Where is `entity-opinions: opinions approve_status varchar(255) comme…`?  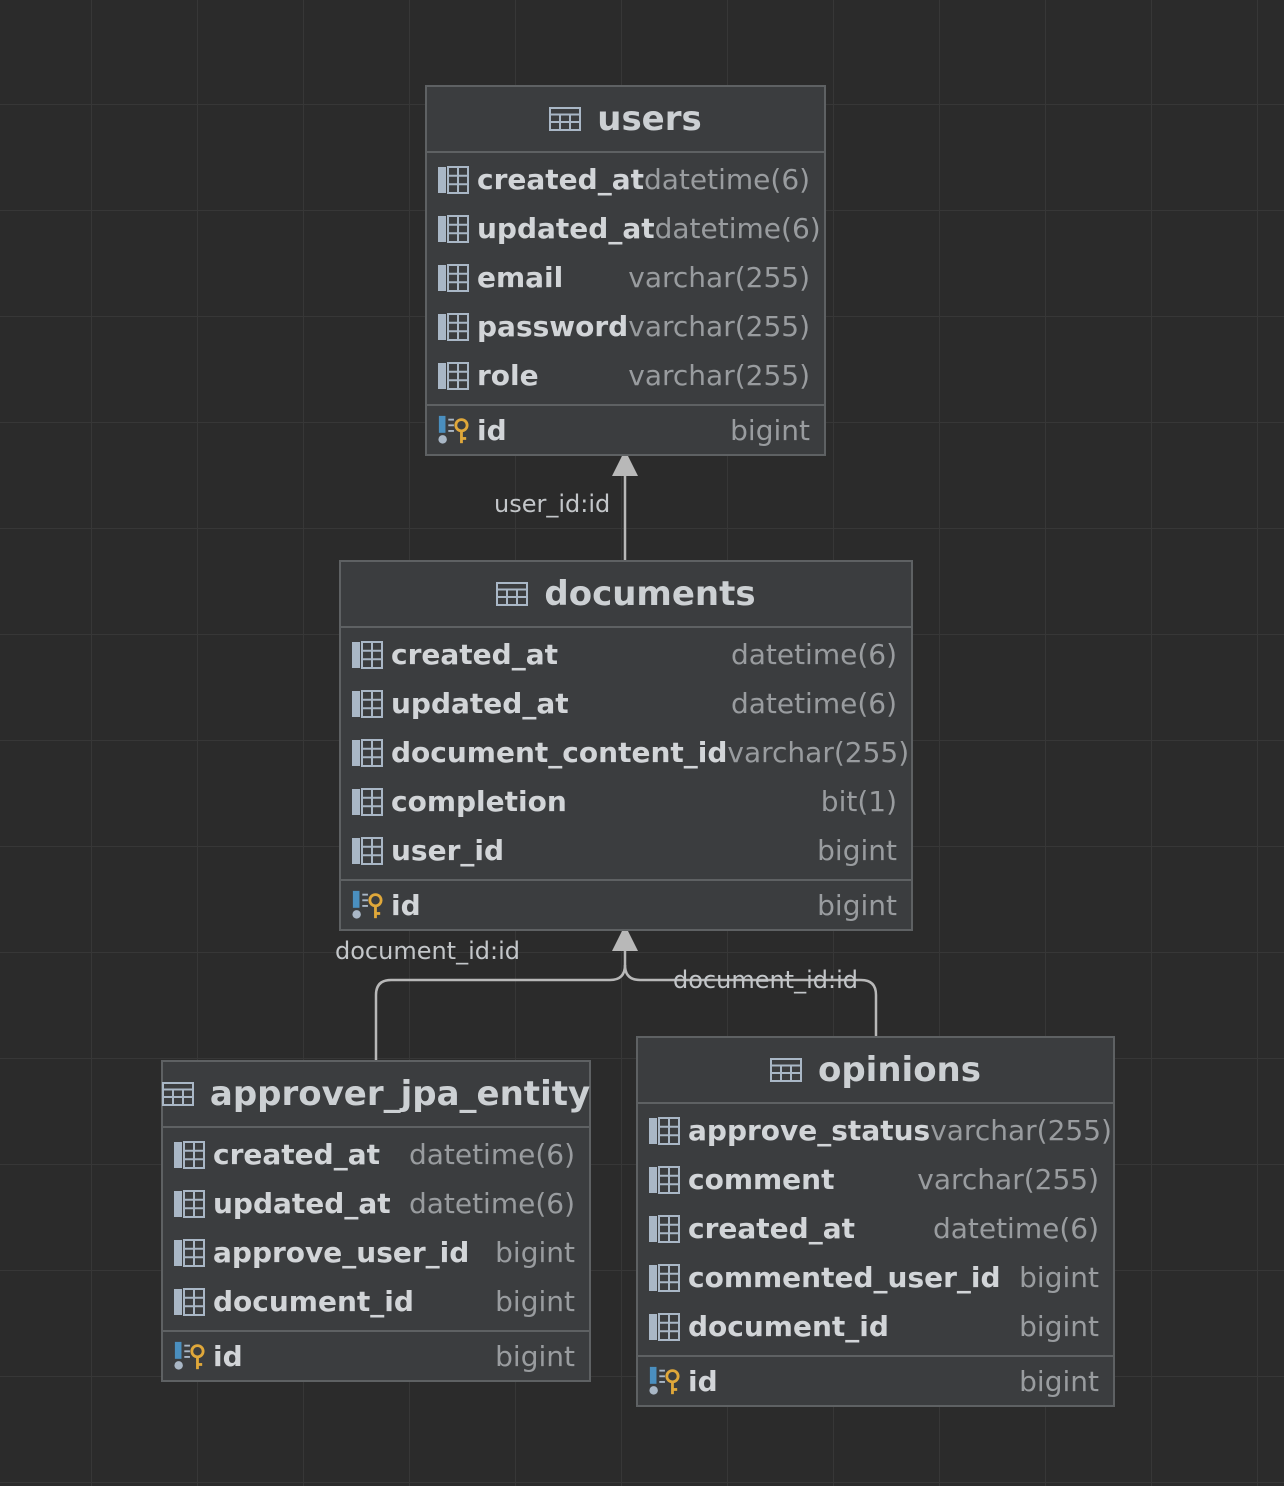
entity-opinions: opinions approve_status varchar(255) comme… is located at coordinates (875, 1221).